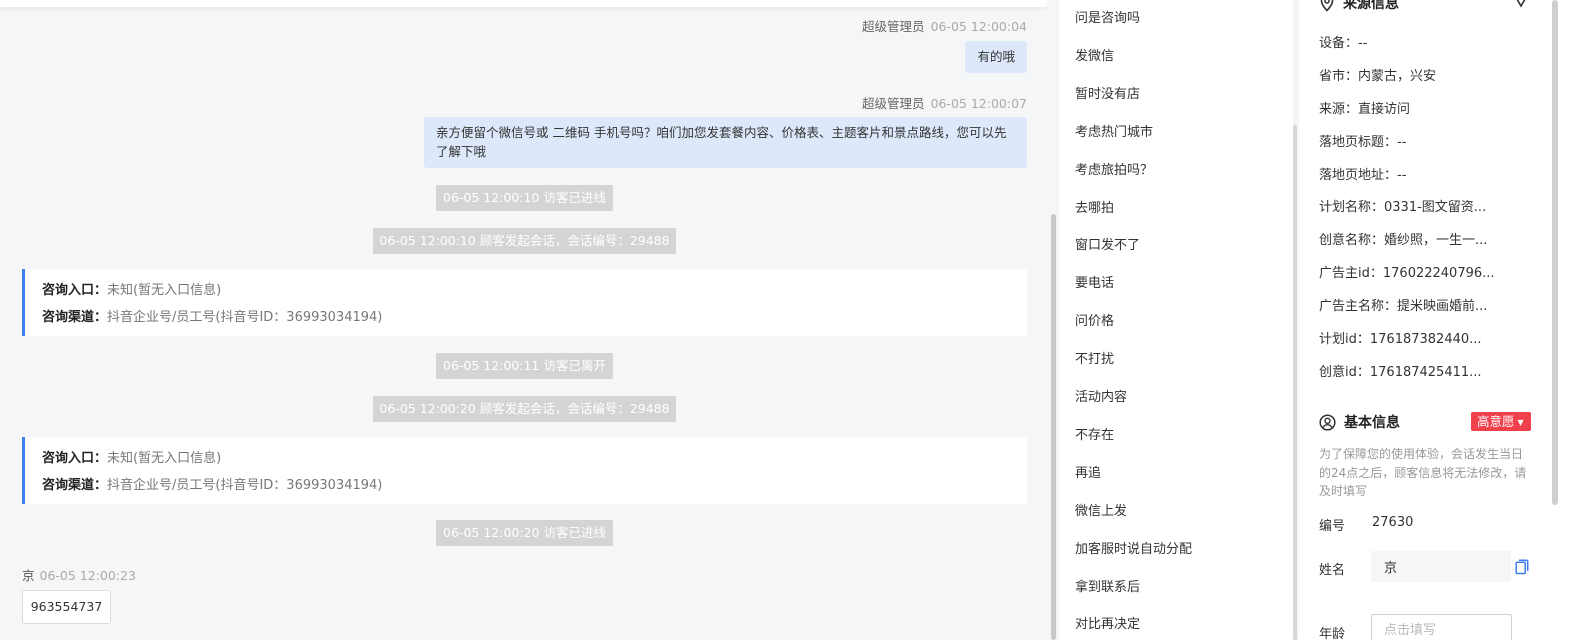 The width and height of the screenshot is (1572, 640). I want to click on system-notice: 06-05 12:00:20 顾客发起会话，会话编号：29488, so click(524, 409).